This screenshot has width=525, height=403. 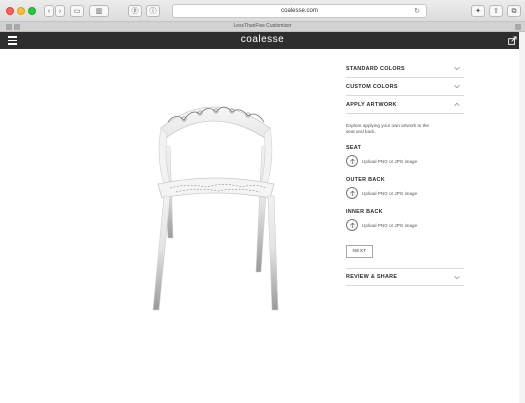 I want to click on inner-back-section: INNER BACK Upload PNG or JPG image, so click(x=405, y=220).